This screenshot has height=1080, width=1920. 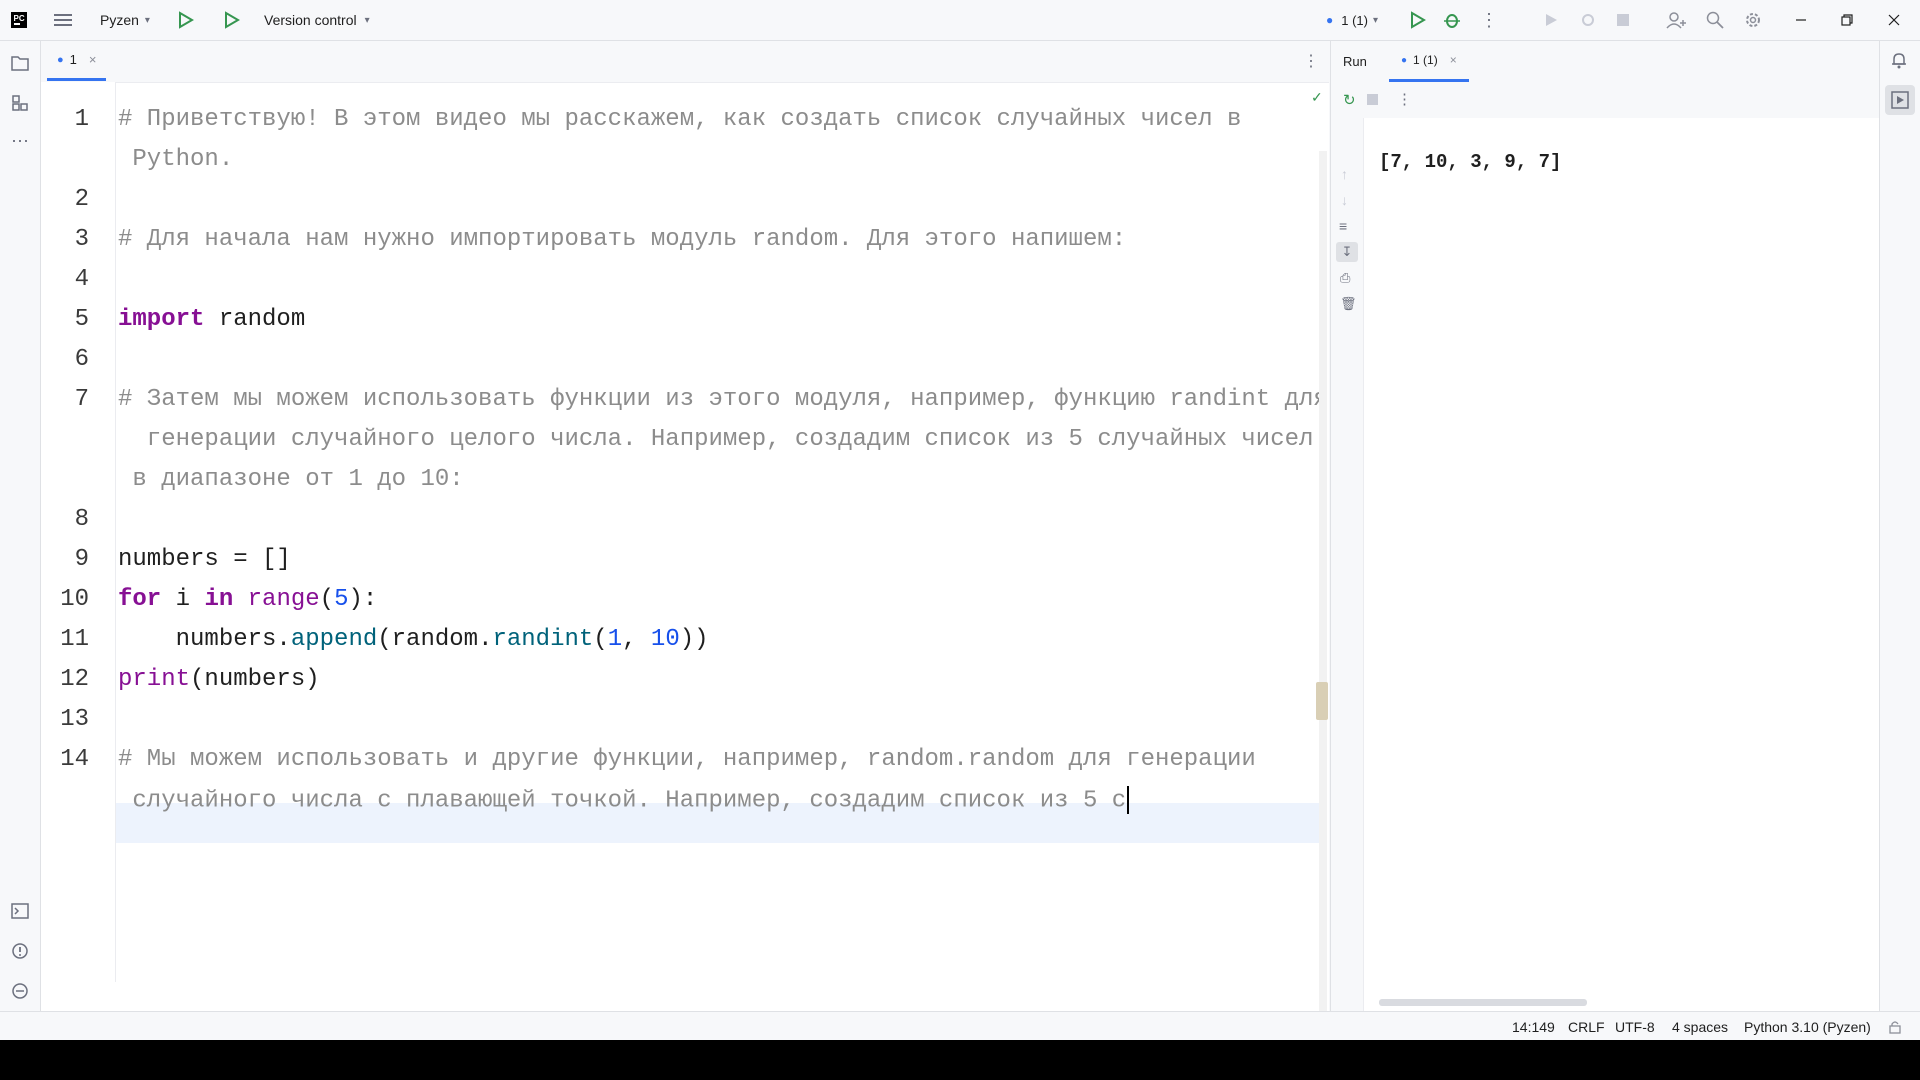 I want to click on run-tab: Run, so click(x=1355, y=61).